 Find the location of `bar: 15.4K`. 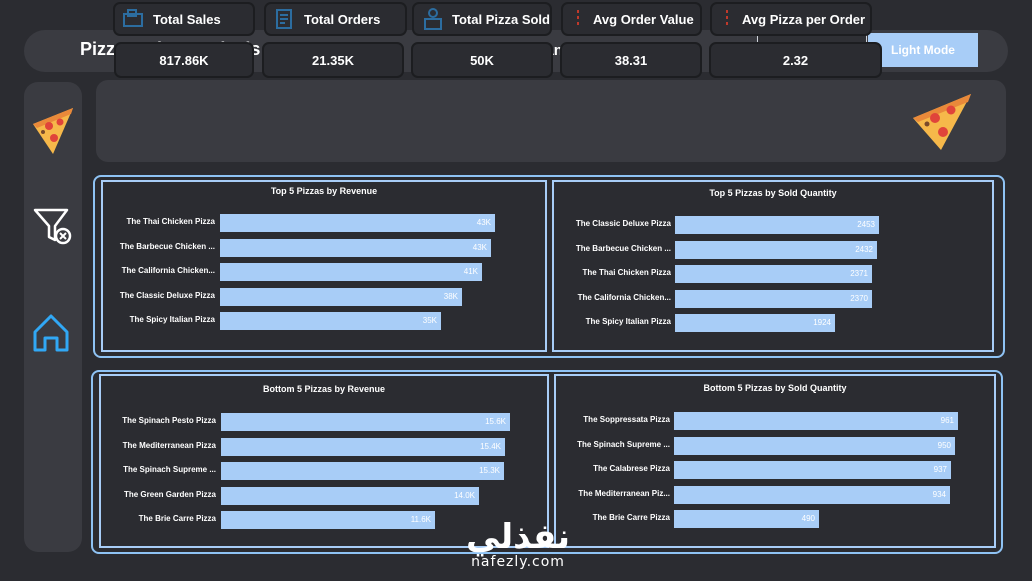

bar: 15.4K is located at coordinates (363, 446).